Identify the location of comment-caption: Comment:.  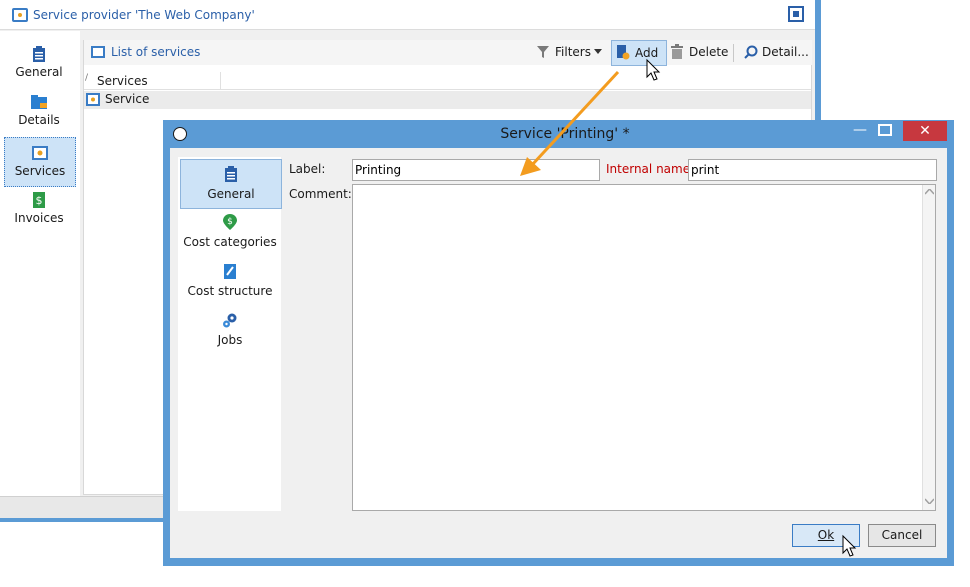
(320, 194).